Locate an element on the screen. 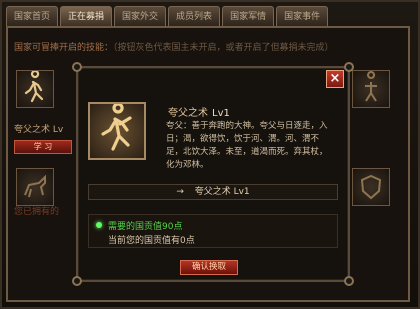  status-dot-icon is located at coordinates (99, 225).